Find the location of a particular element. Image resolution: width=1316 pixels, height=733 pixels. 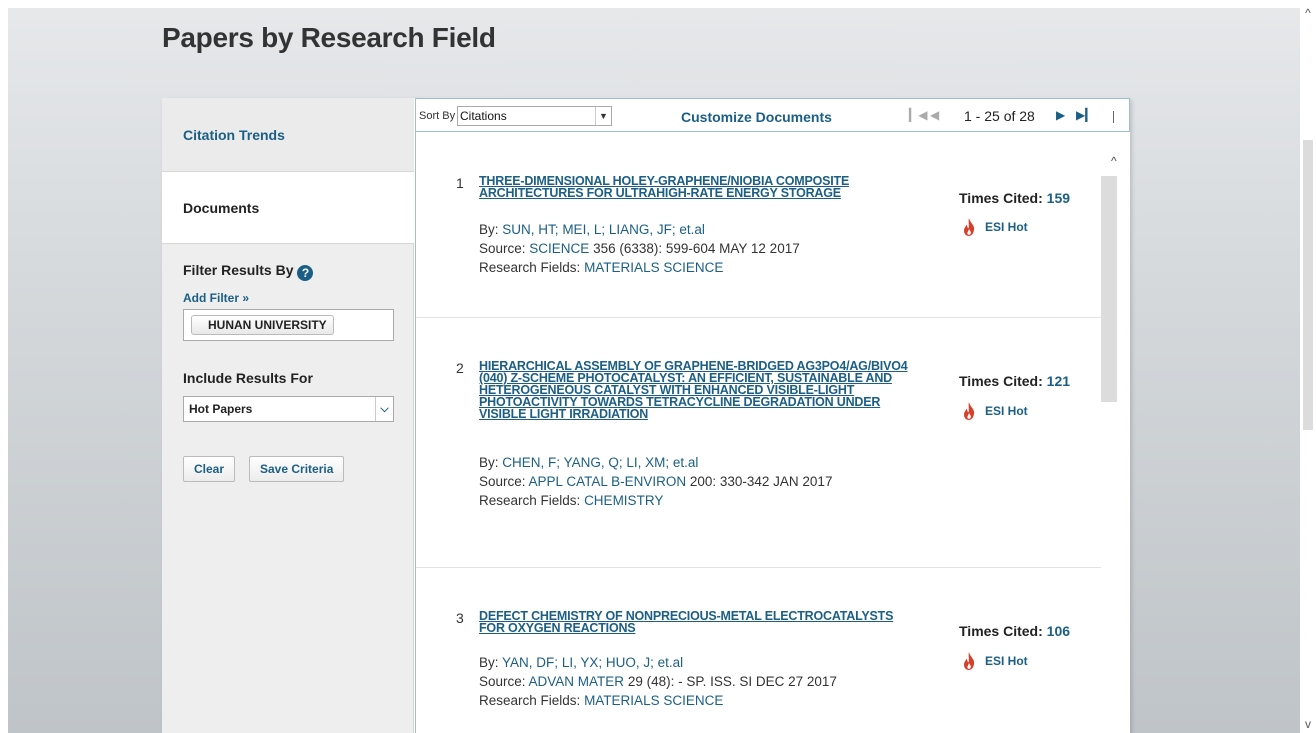

next-page-icon: ▶ is located at coordinates (1060, 115).